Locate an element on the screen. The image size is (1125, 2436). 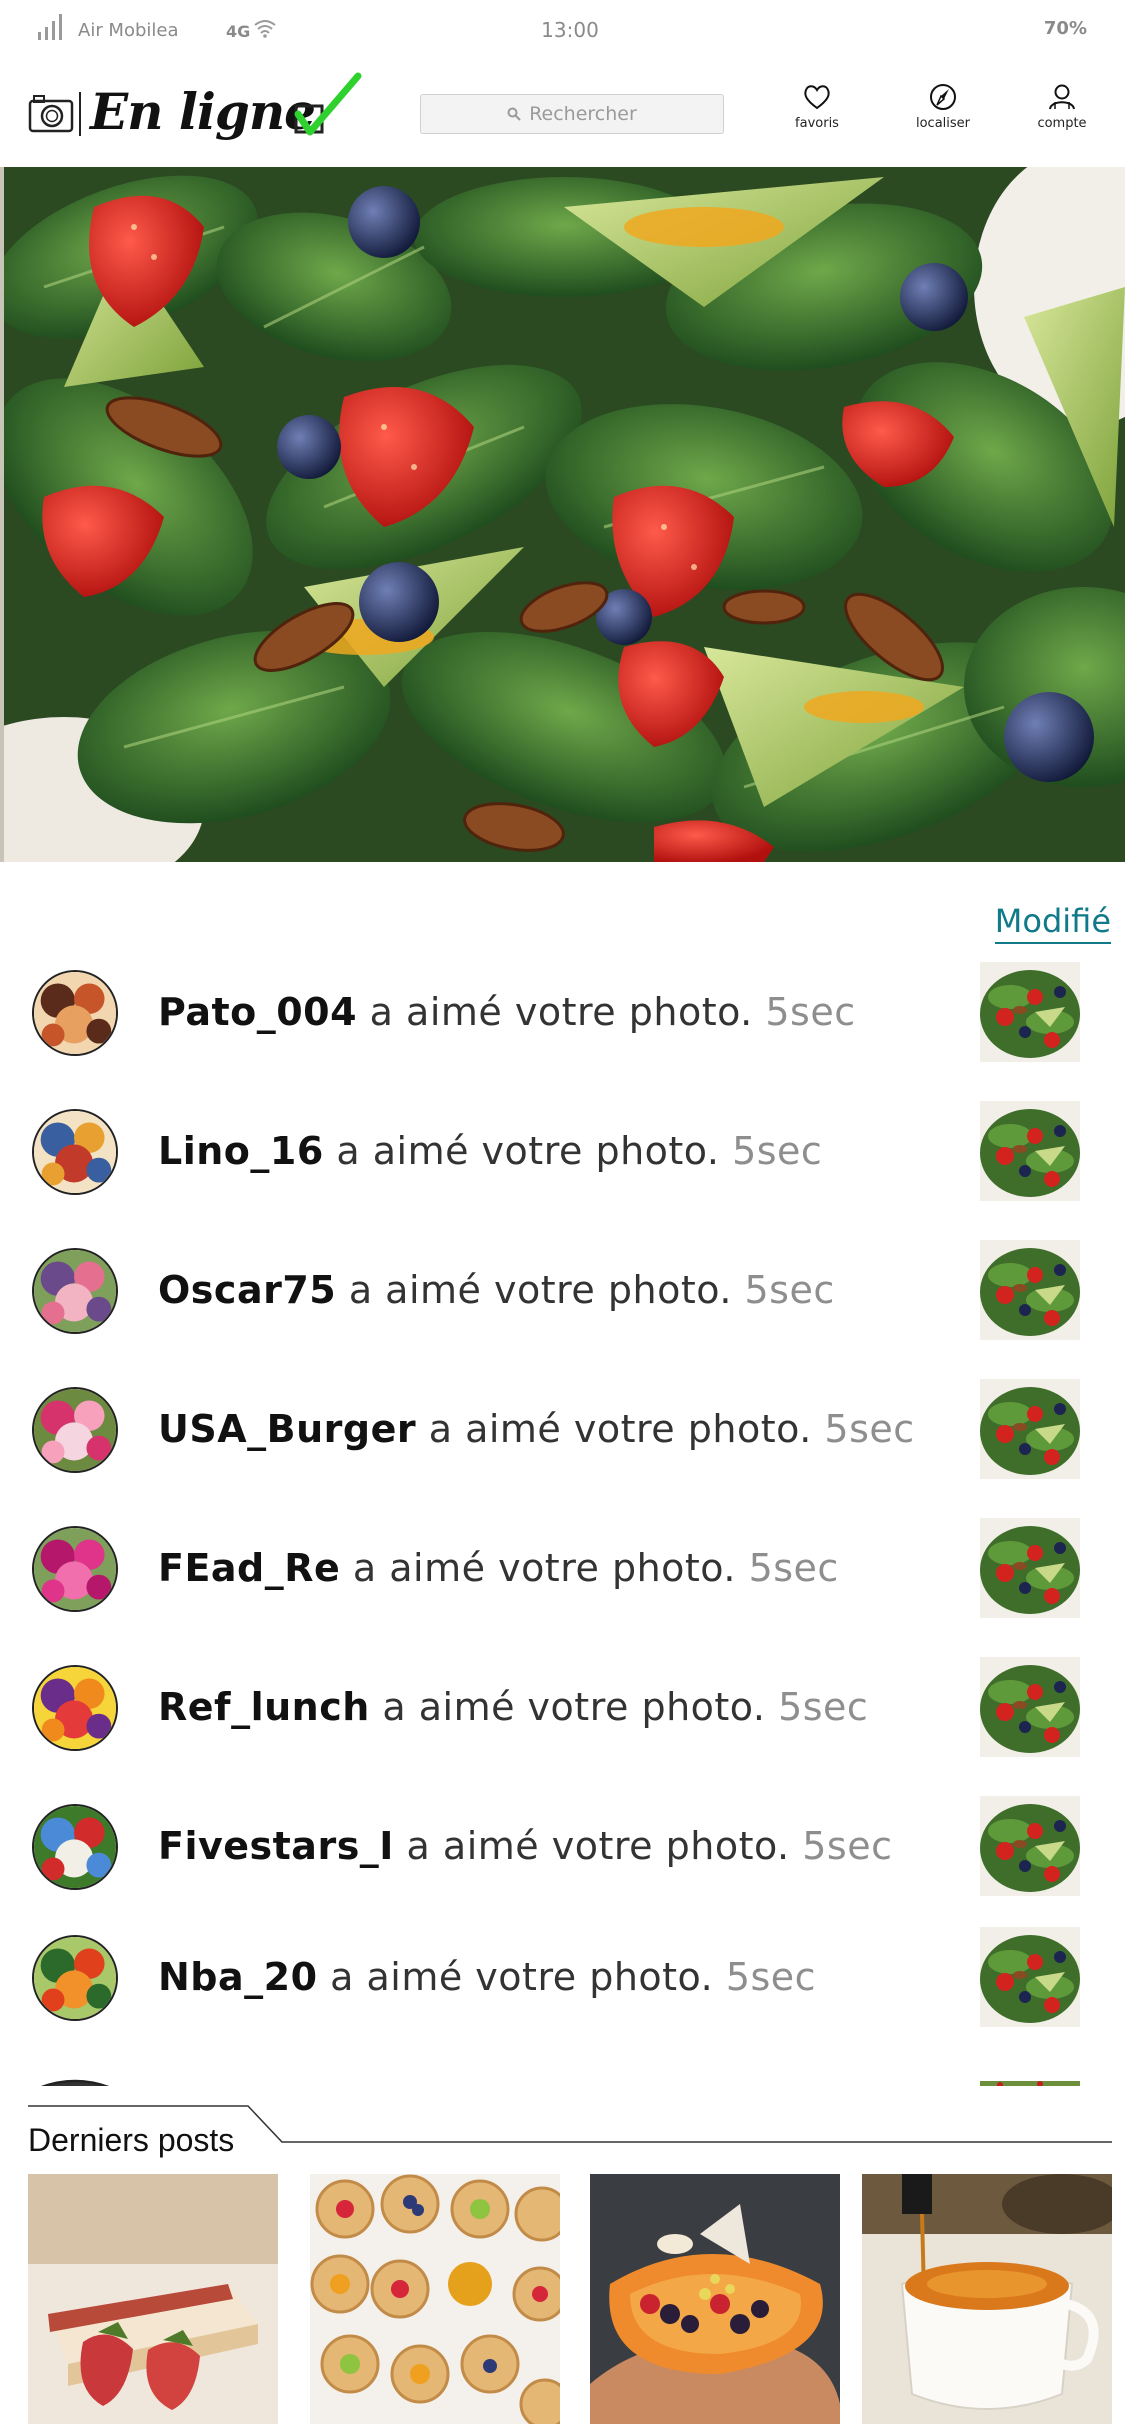
locate-button: localiser is located at coordinates (943, 106).